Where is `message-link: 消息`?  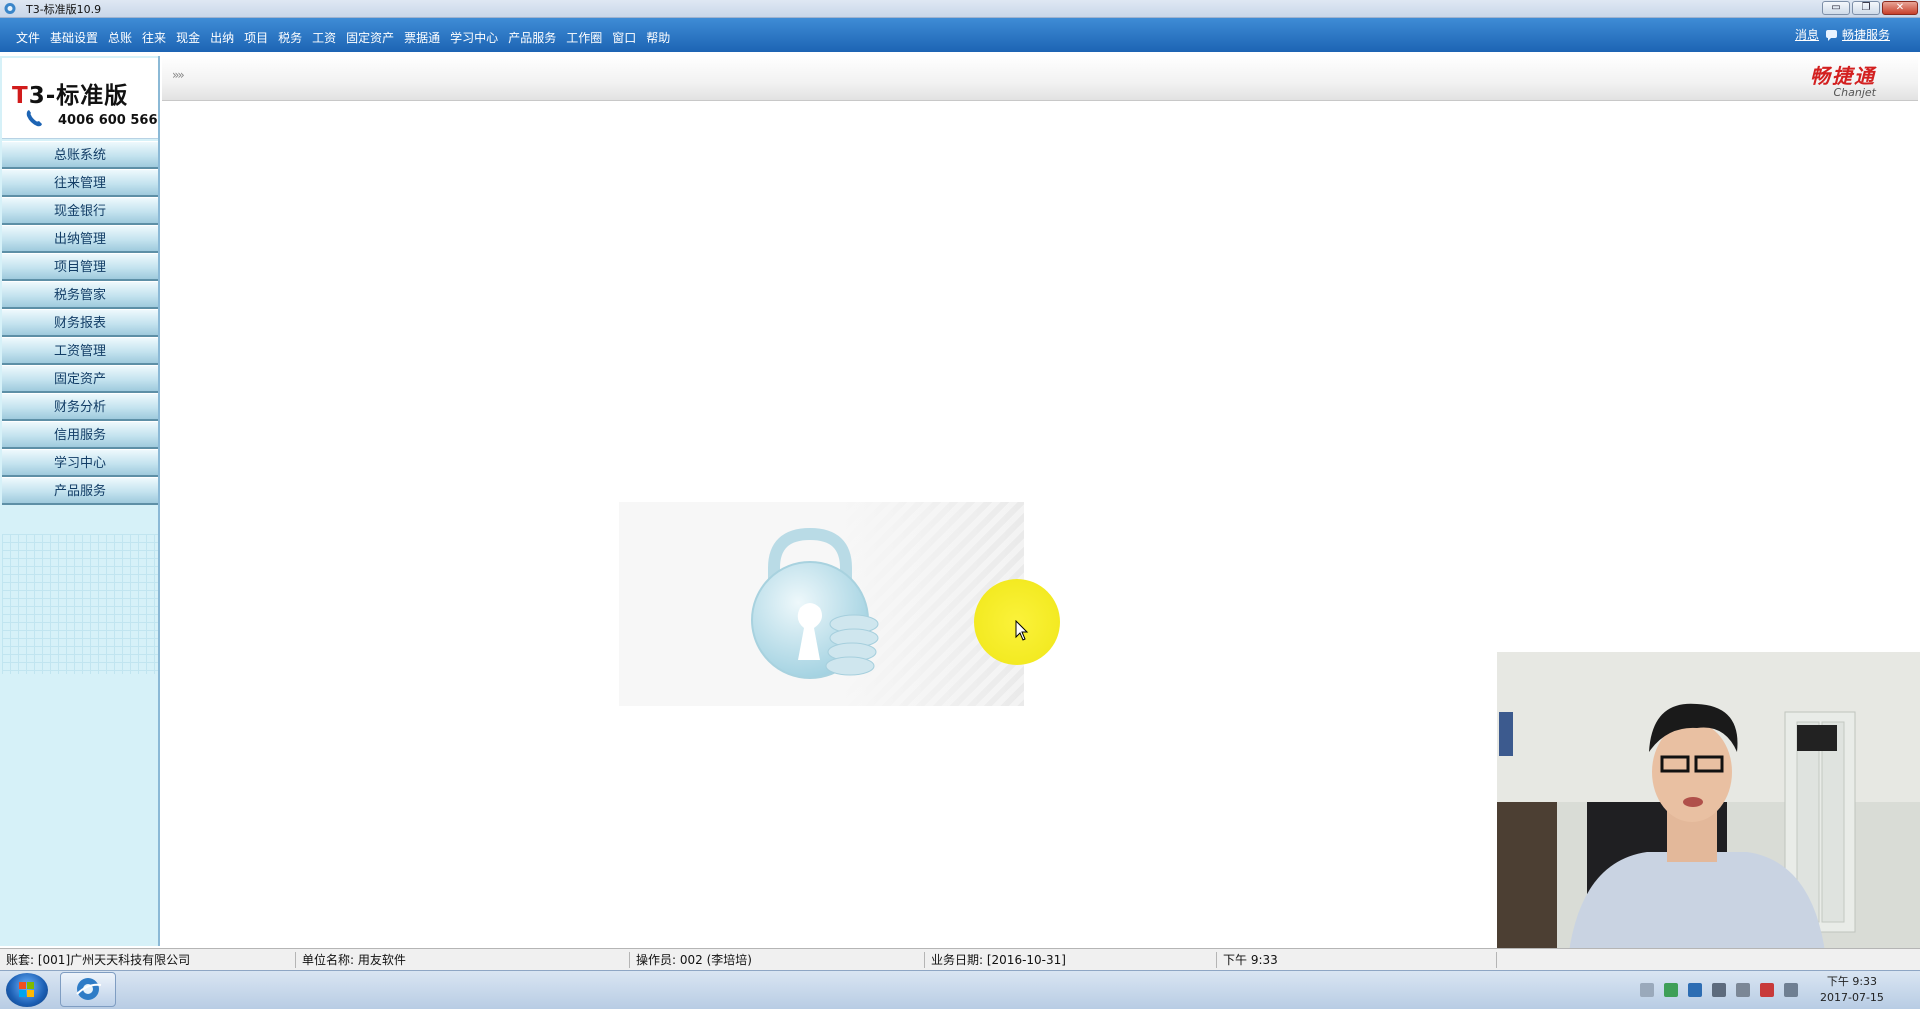
message-link: 消息 is located at coordinates (1807, 34).